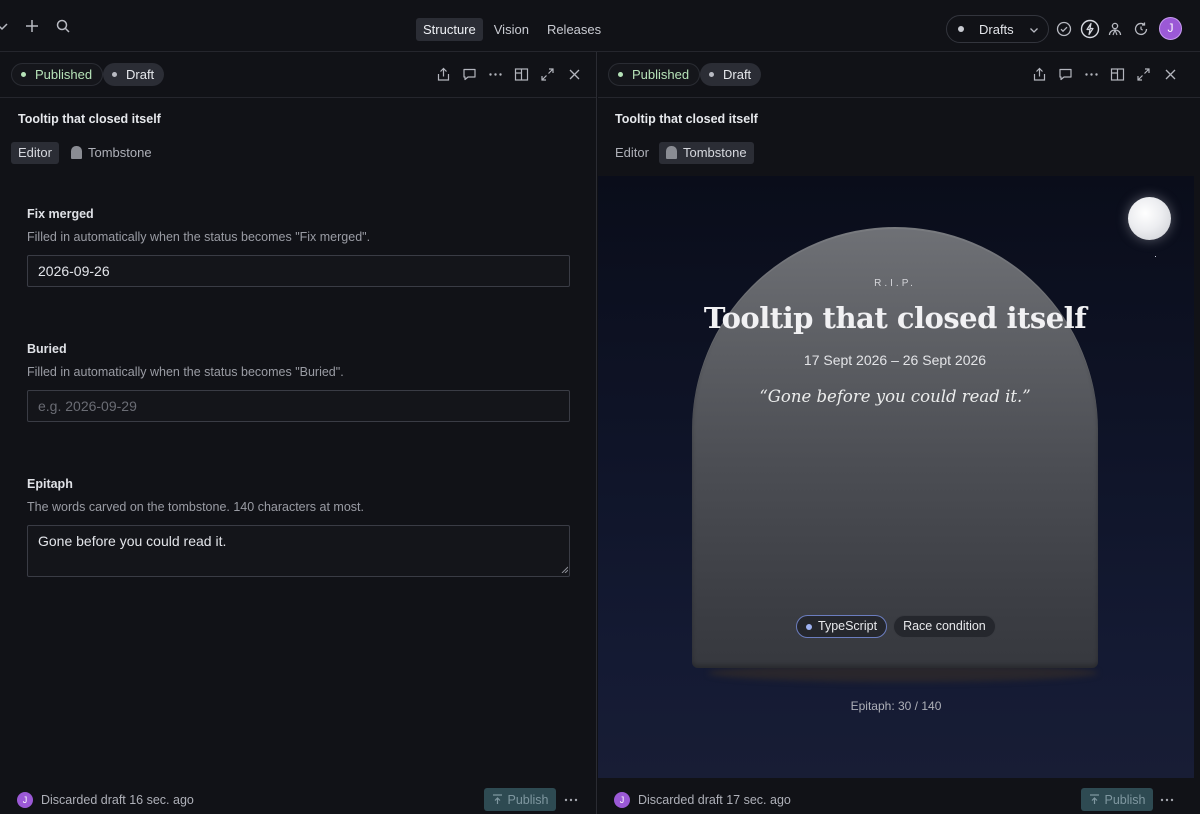 Image resolution: width=1200 pixels, height=814 pixels. I want to click on tag-dot-icon, so click(809, 626).